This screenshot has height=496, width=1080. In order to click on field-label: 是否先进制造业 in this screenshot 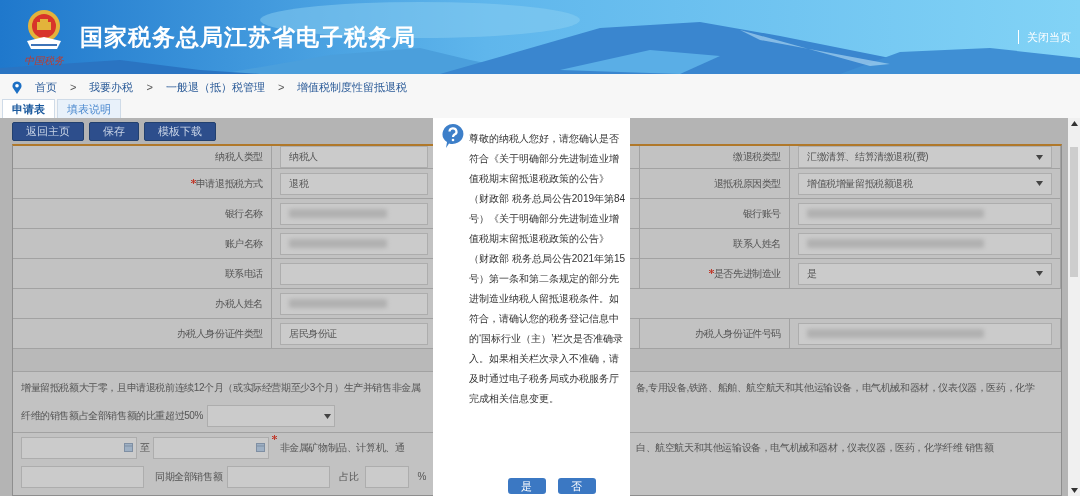, I will do `click(744, 273)`.